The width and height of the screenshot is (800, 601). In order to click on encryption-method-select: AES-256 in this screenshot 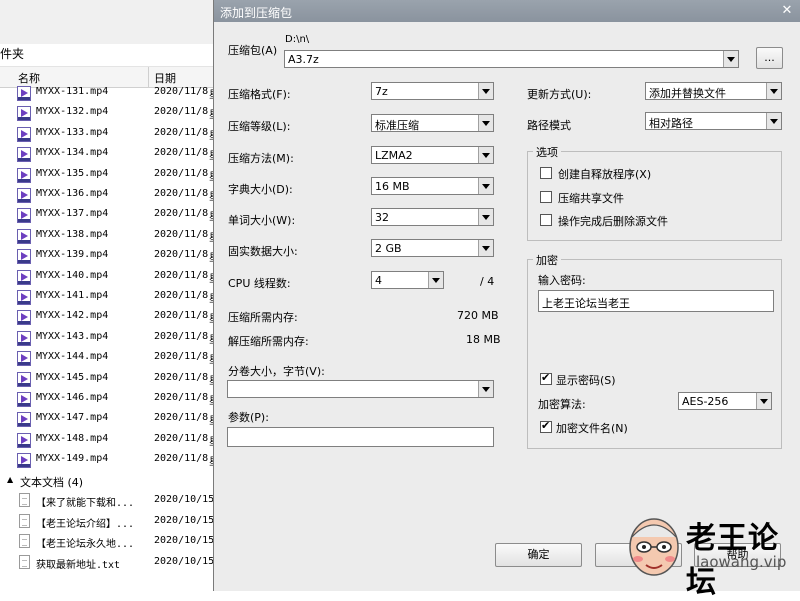, I will do `click(725, 401)`.